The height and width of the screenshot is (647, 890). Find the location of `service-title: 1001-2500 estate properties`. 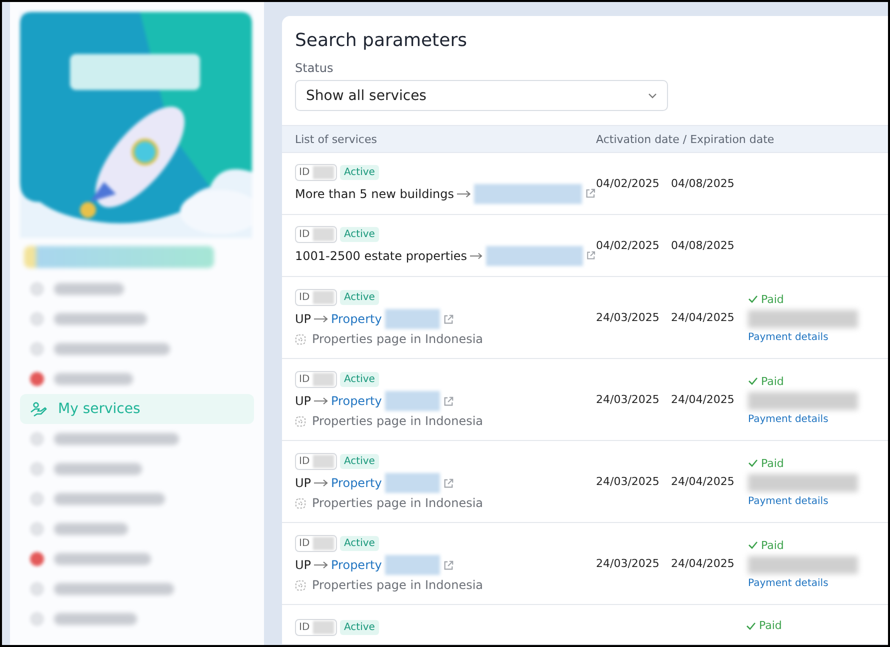

service-title: 1001-2500 estate properties is located at coordinates (381, 255).